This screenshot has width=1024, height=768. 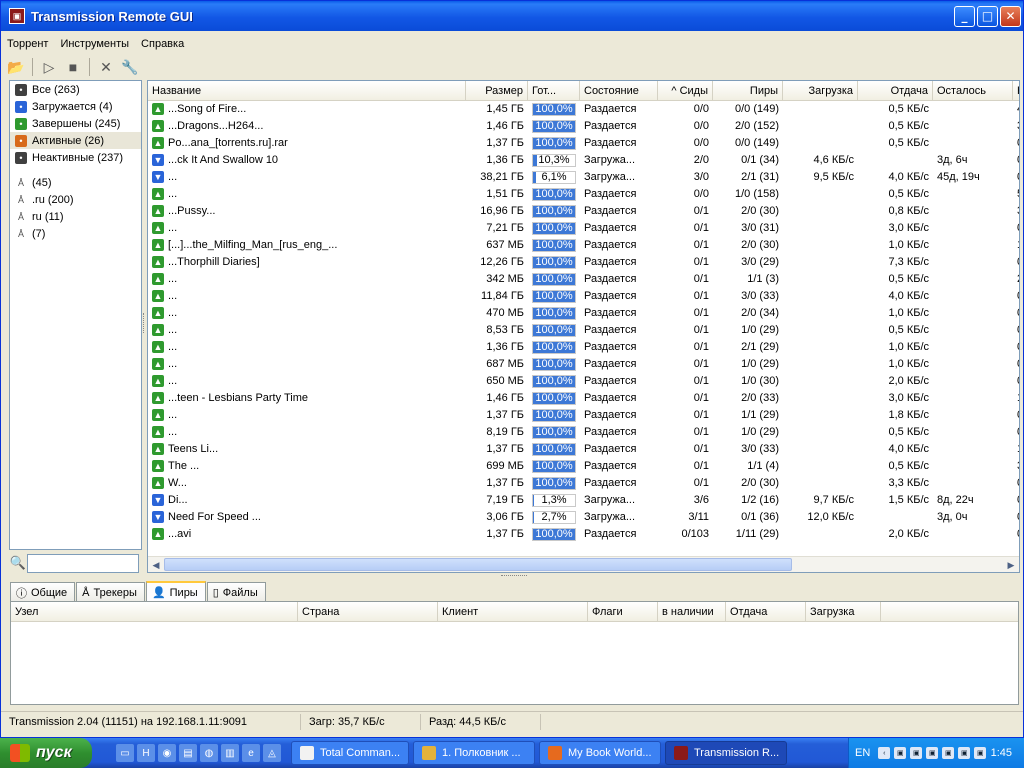 What do you see at coordinates (692, 612) in the screenshot?
I see `peers-column-header: в наличии` at bounding box center [692, 612].